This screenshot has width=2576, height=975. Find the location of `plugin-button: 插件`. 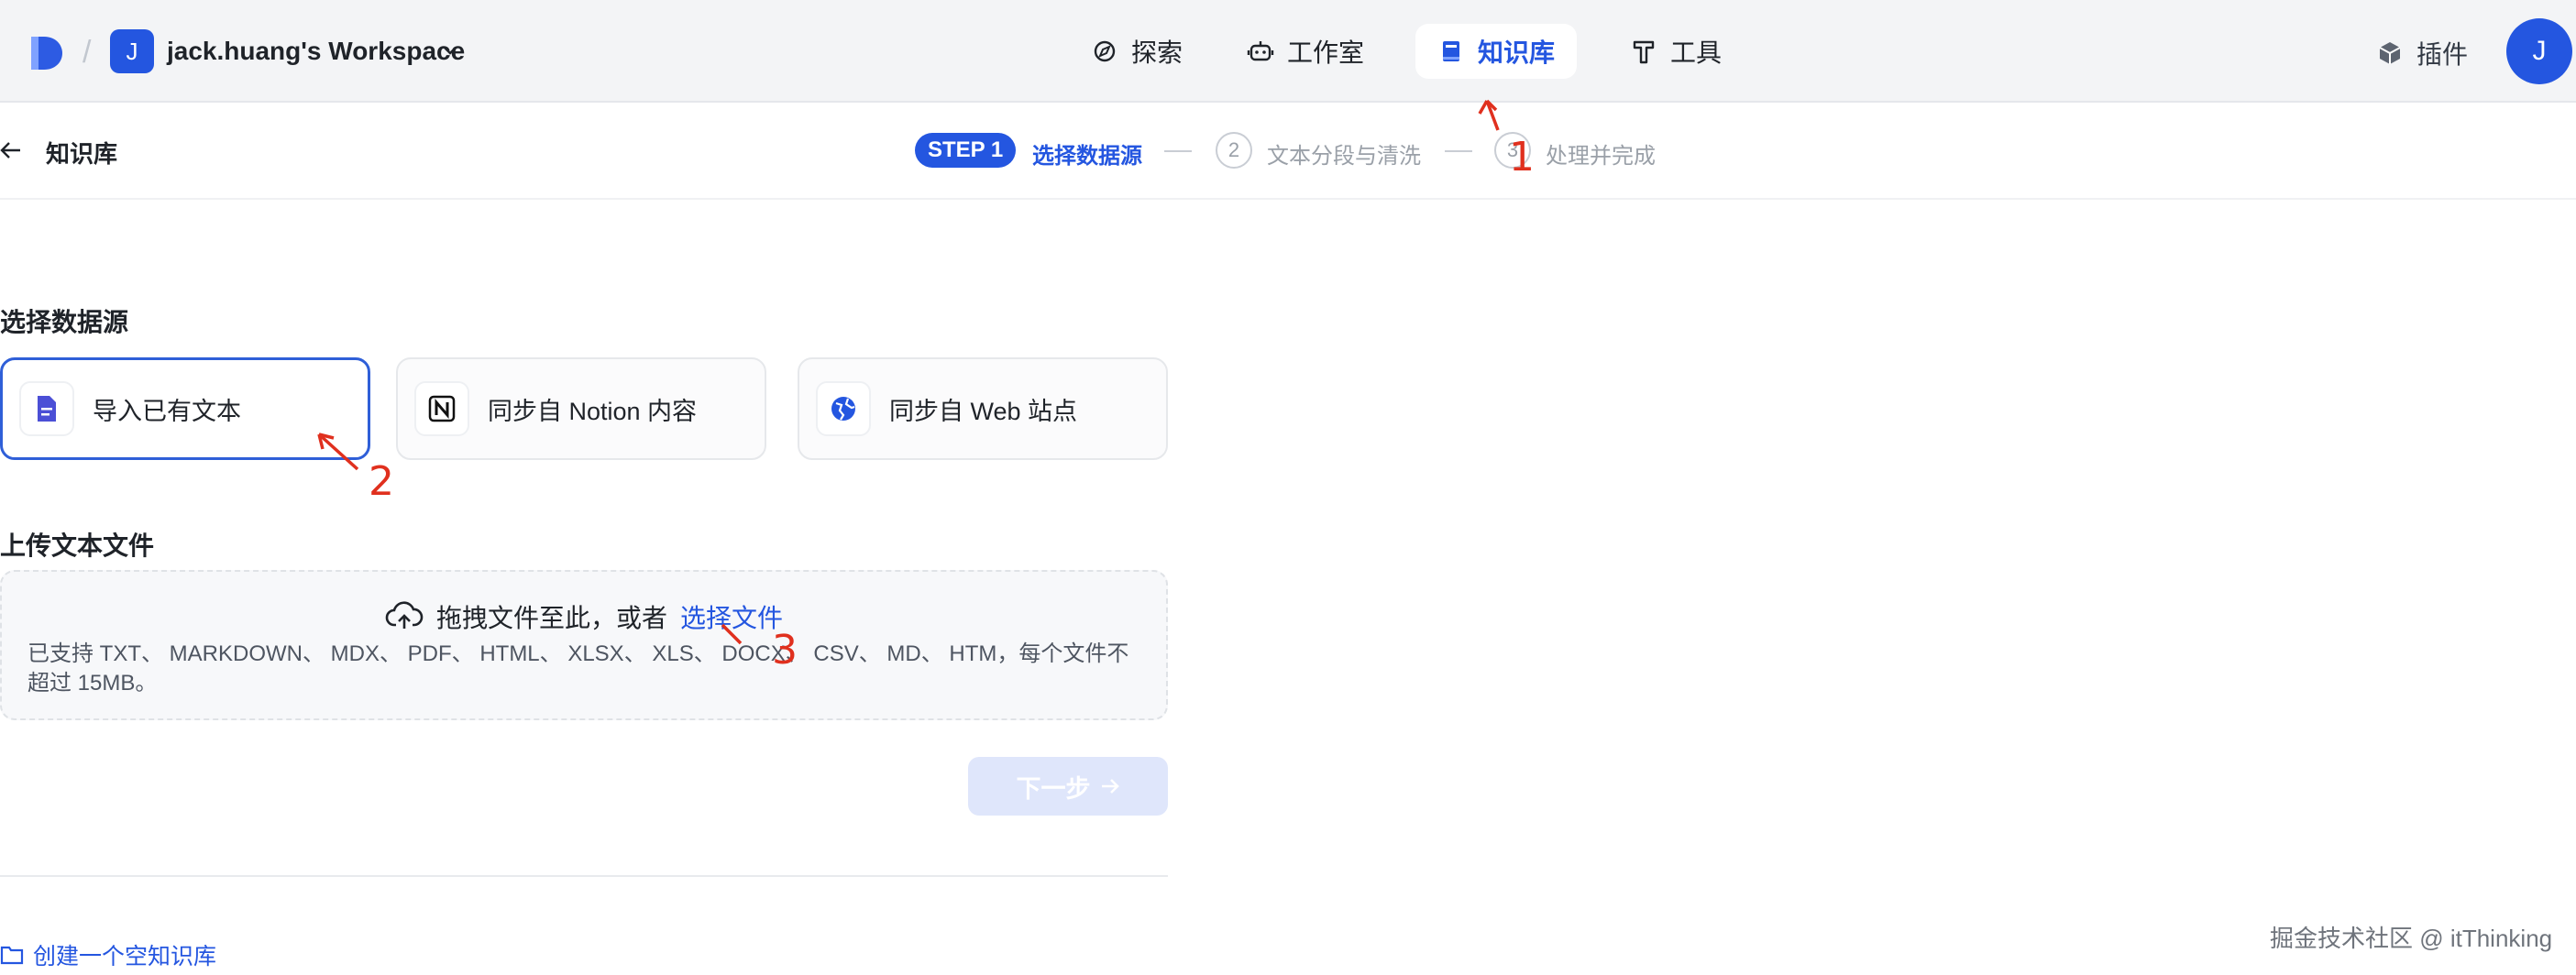

plugin-button: 插件 is located at coordinates (2422, 53).